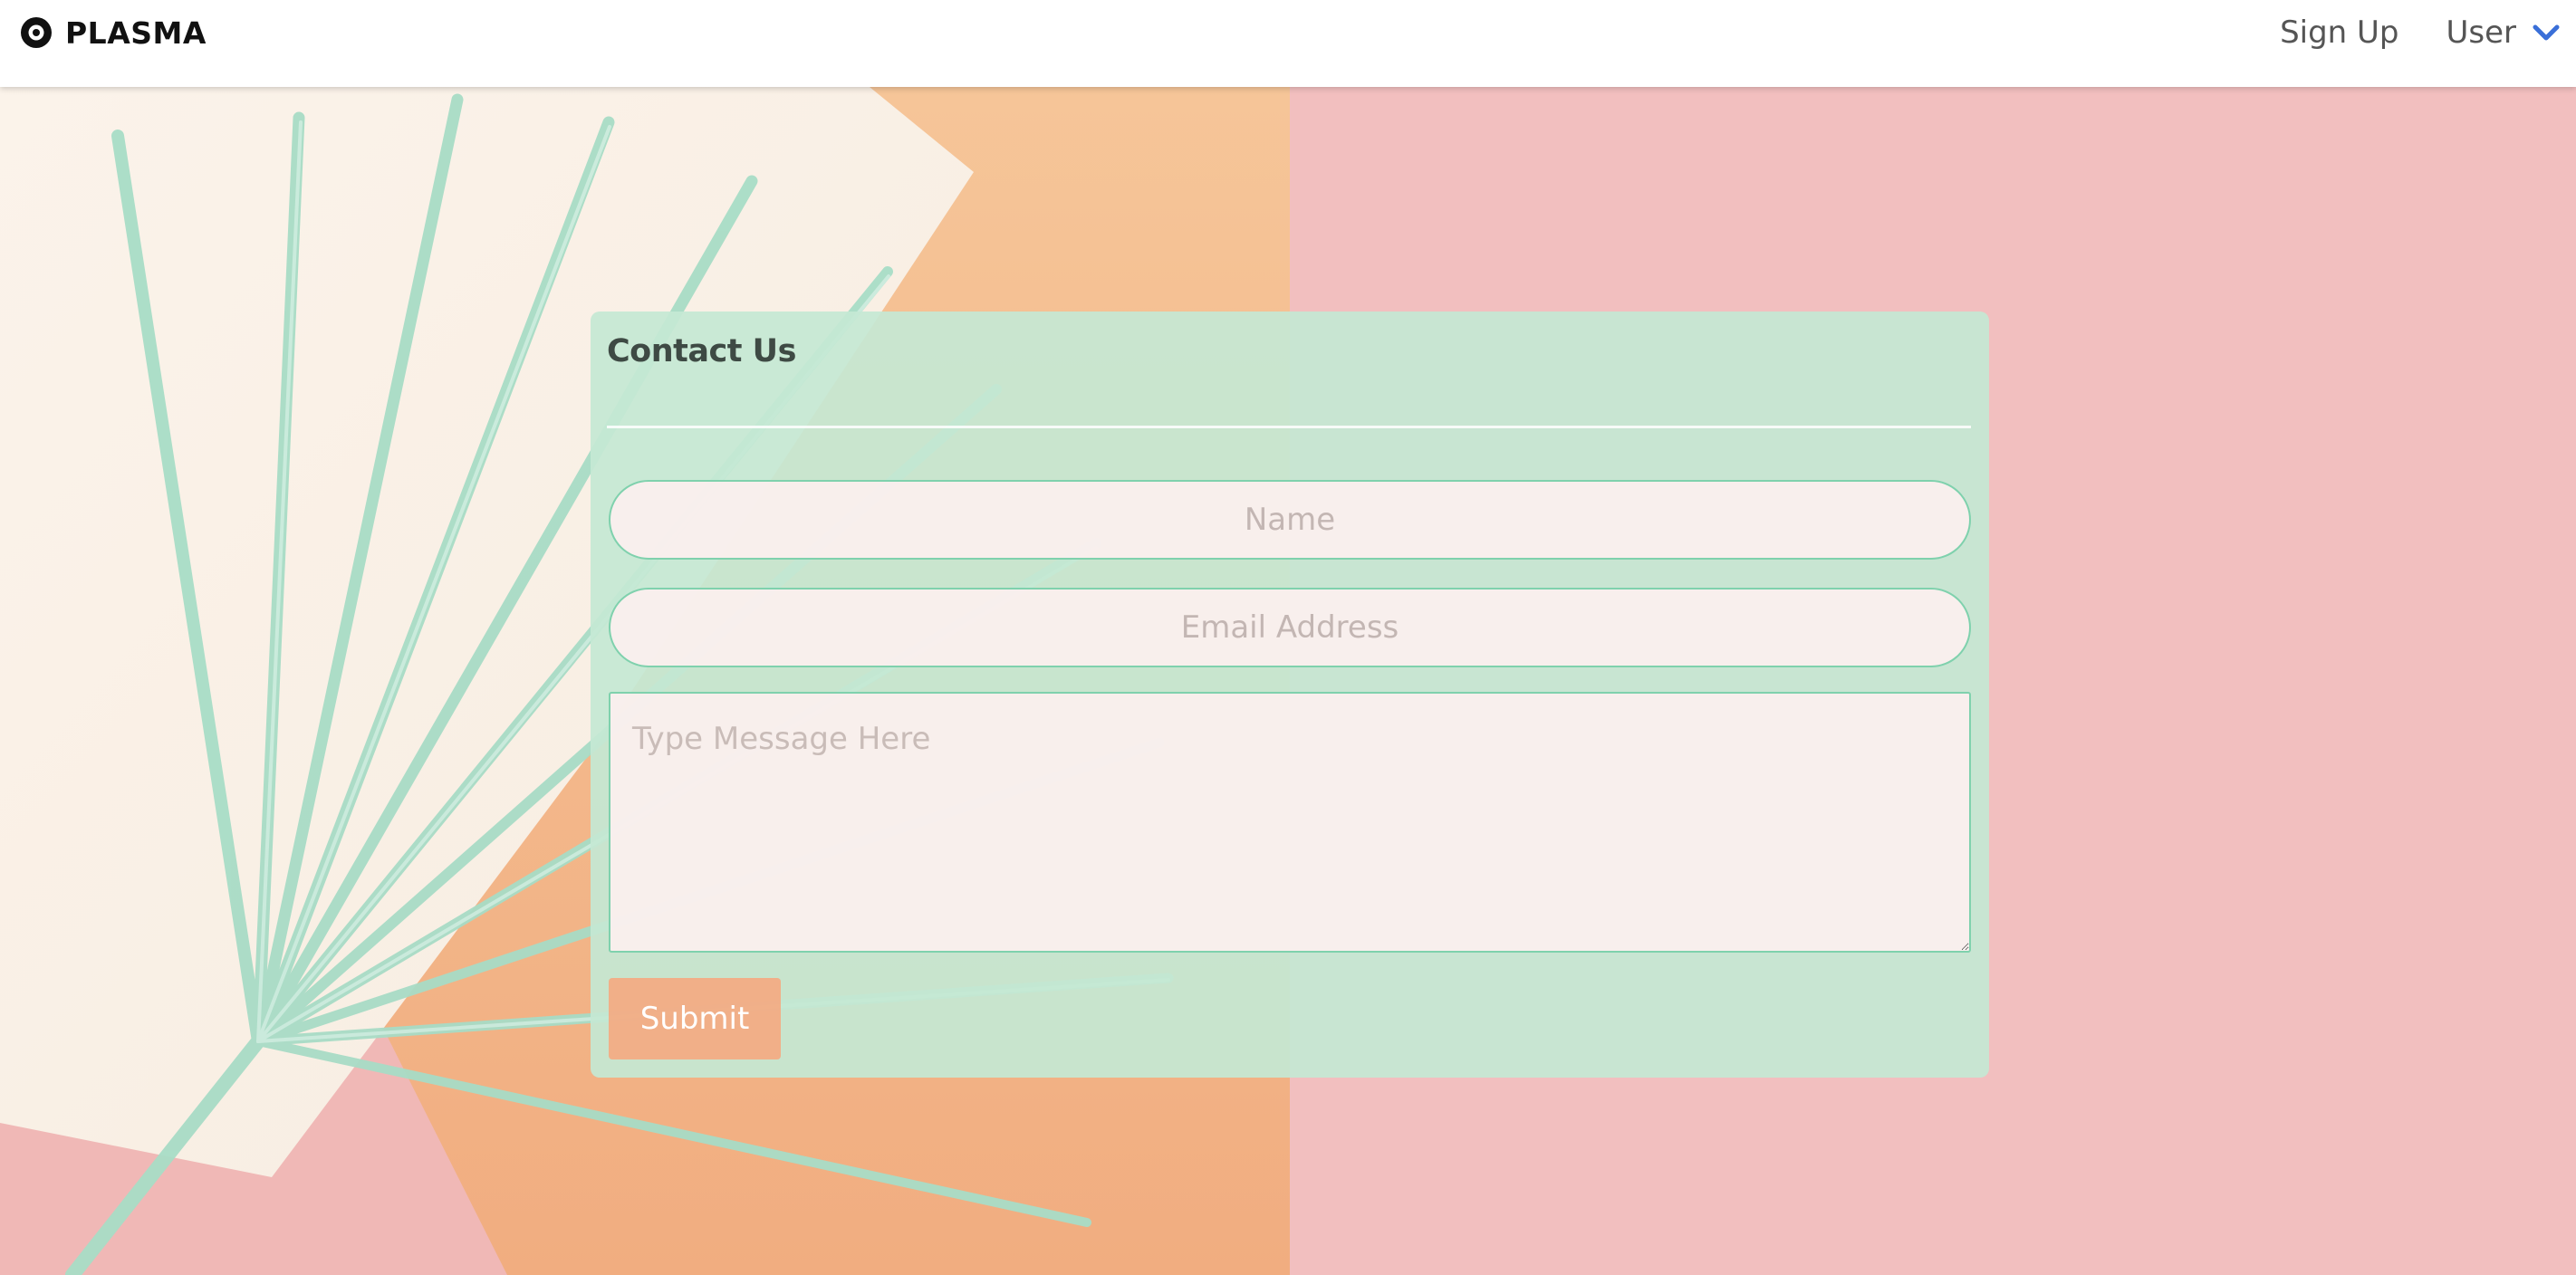  I want to click on message-textarea, so click(1290, 822).